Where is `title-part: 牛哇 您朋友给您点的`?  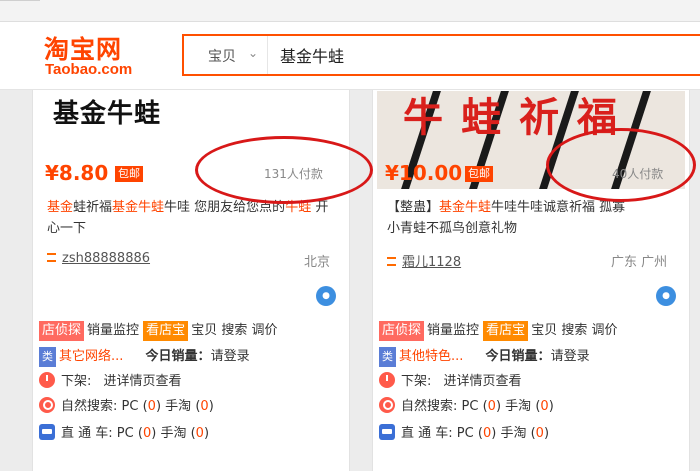 title-part: 牛哇 您朋友给您点的 is located at coordinates (225, 207).